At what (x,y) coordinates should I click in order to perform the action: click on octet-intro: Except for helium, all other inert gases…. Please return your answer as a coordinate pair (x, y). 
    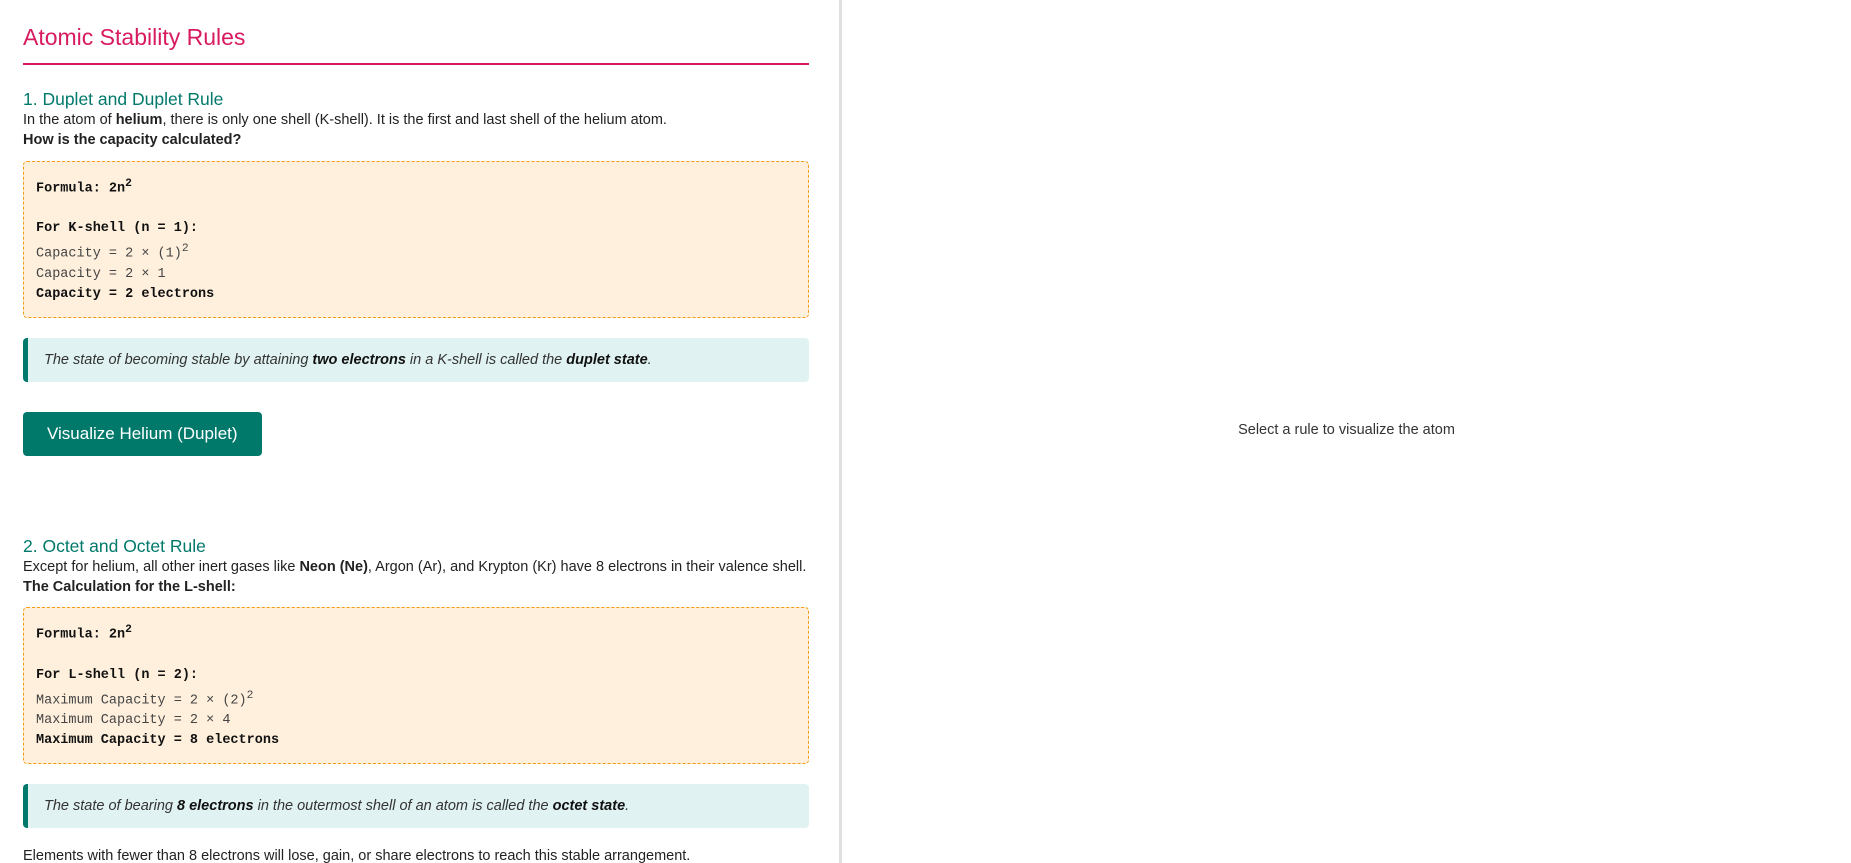
    Looking at the image, I should click on (416, 567).